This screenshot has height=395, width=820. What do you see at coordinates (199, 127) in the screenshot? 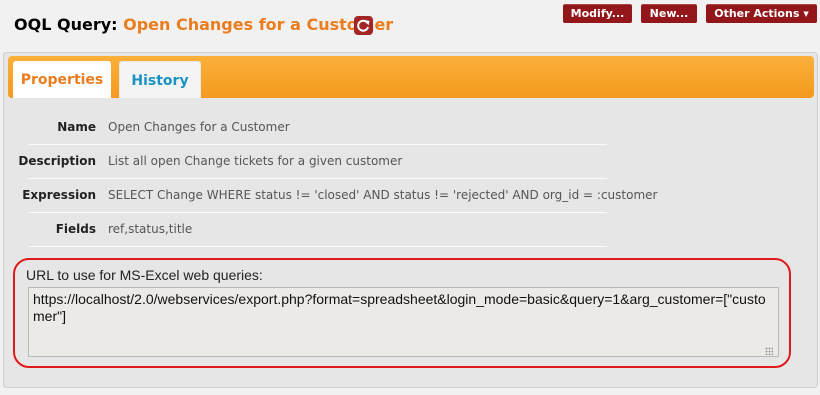
I see `property-value: Open Changes for a Customer` at bounding box center [199, 127].